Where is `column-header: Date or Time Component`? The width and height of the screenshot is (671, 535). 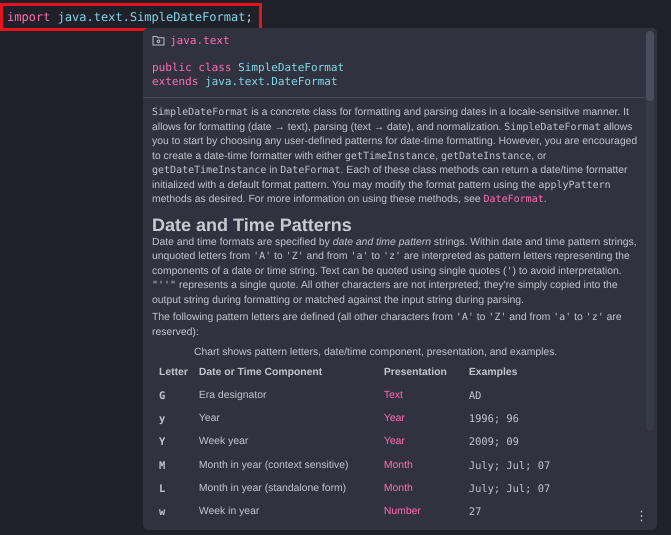 column-header: Date or Time Component is located at coordinates (261, 373).